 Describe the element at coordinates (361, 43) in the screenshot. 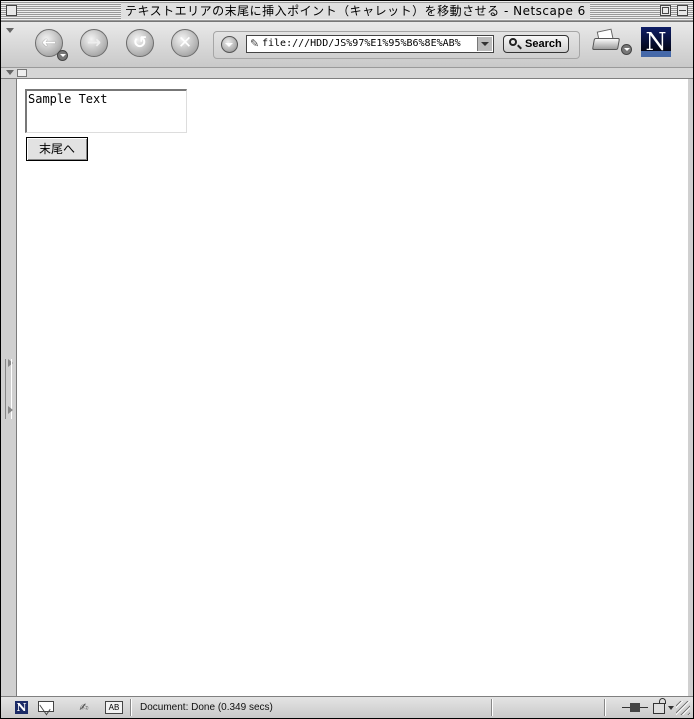

I see `url-text: file:///HDD/JS%97%E1%95%B6%8E%AB%` at that location.